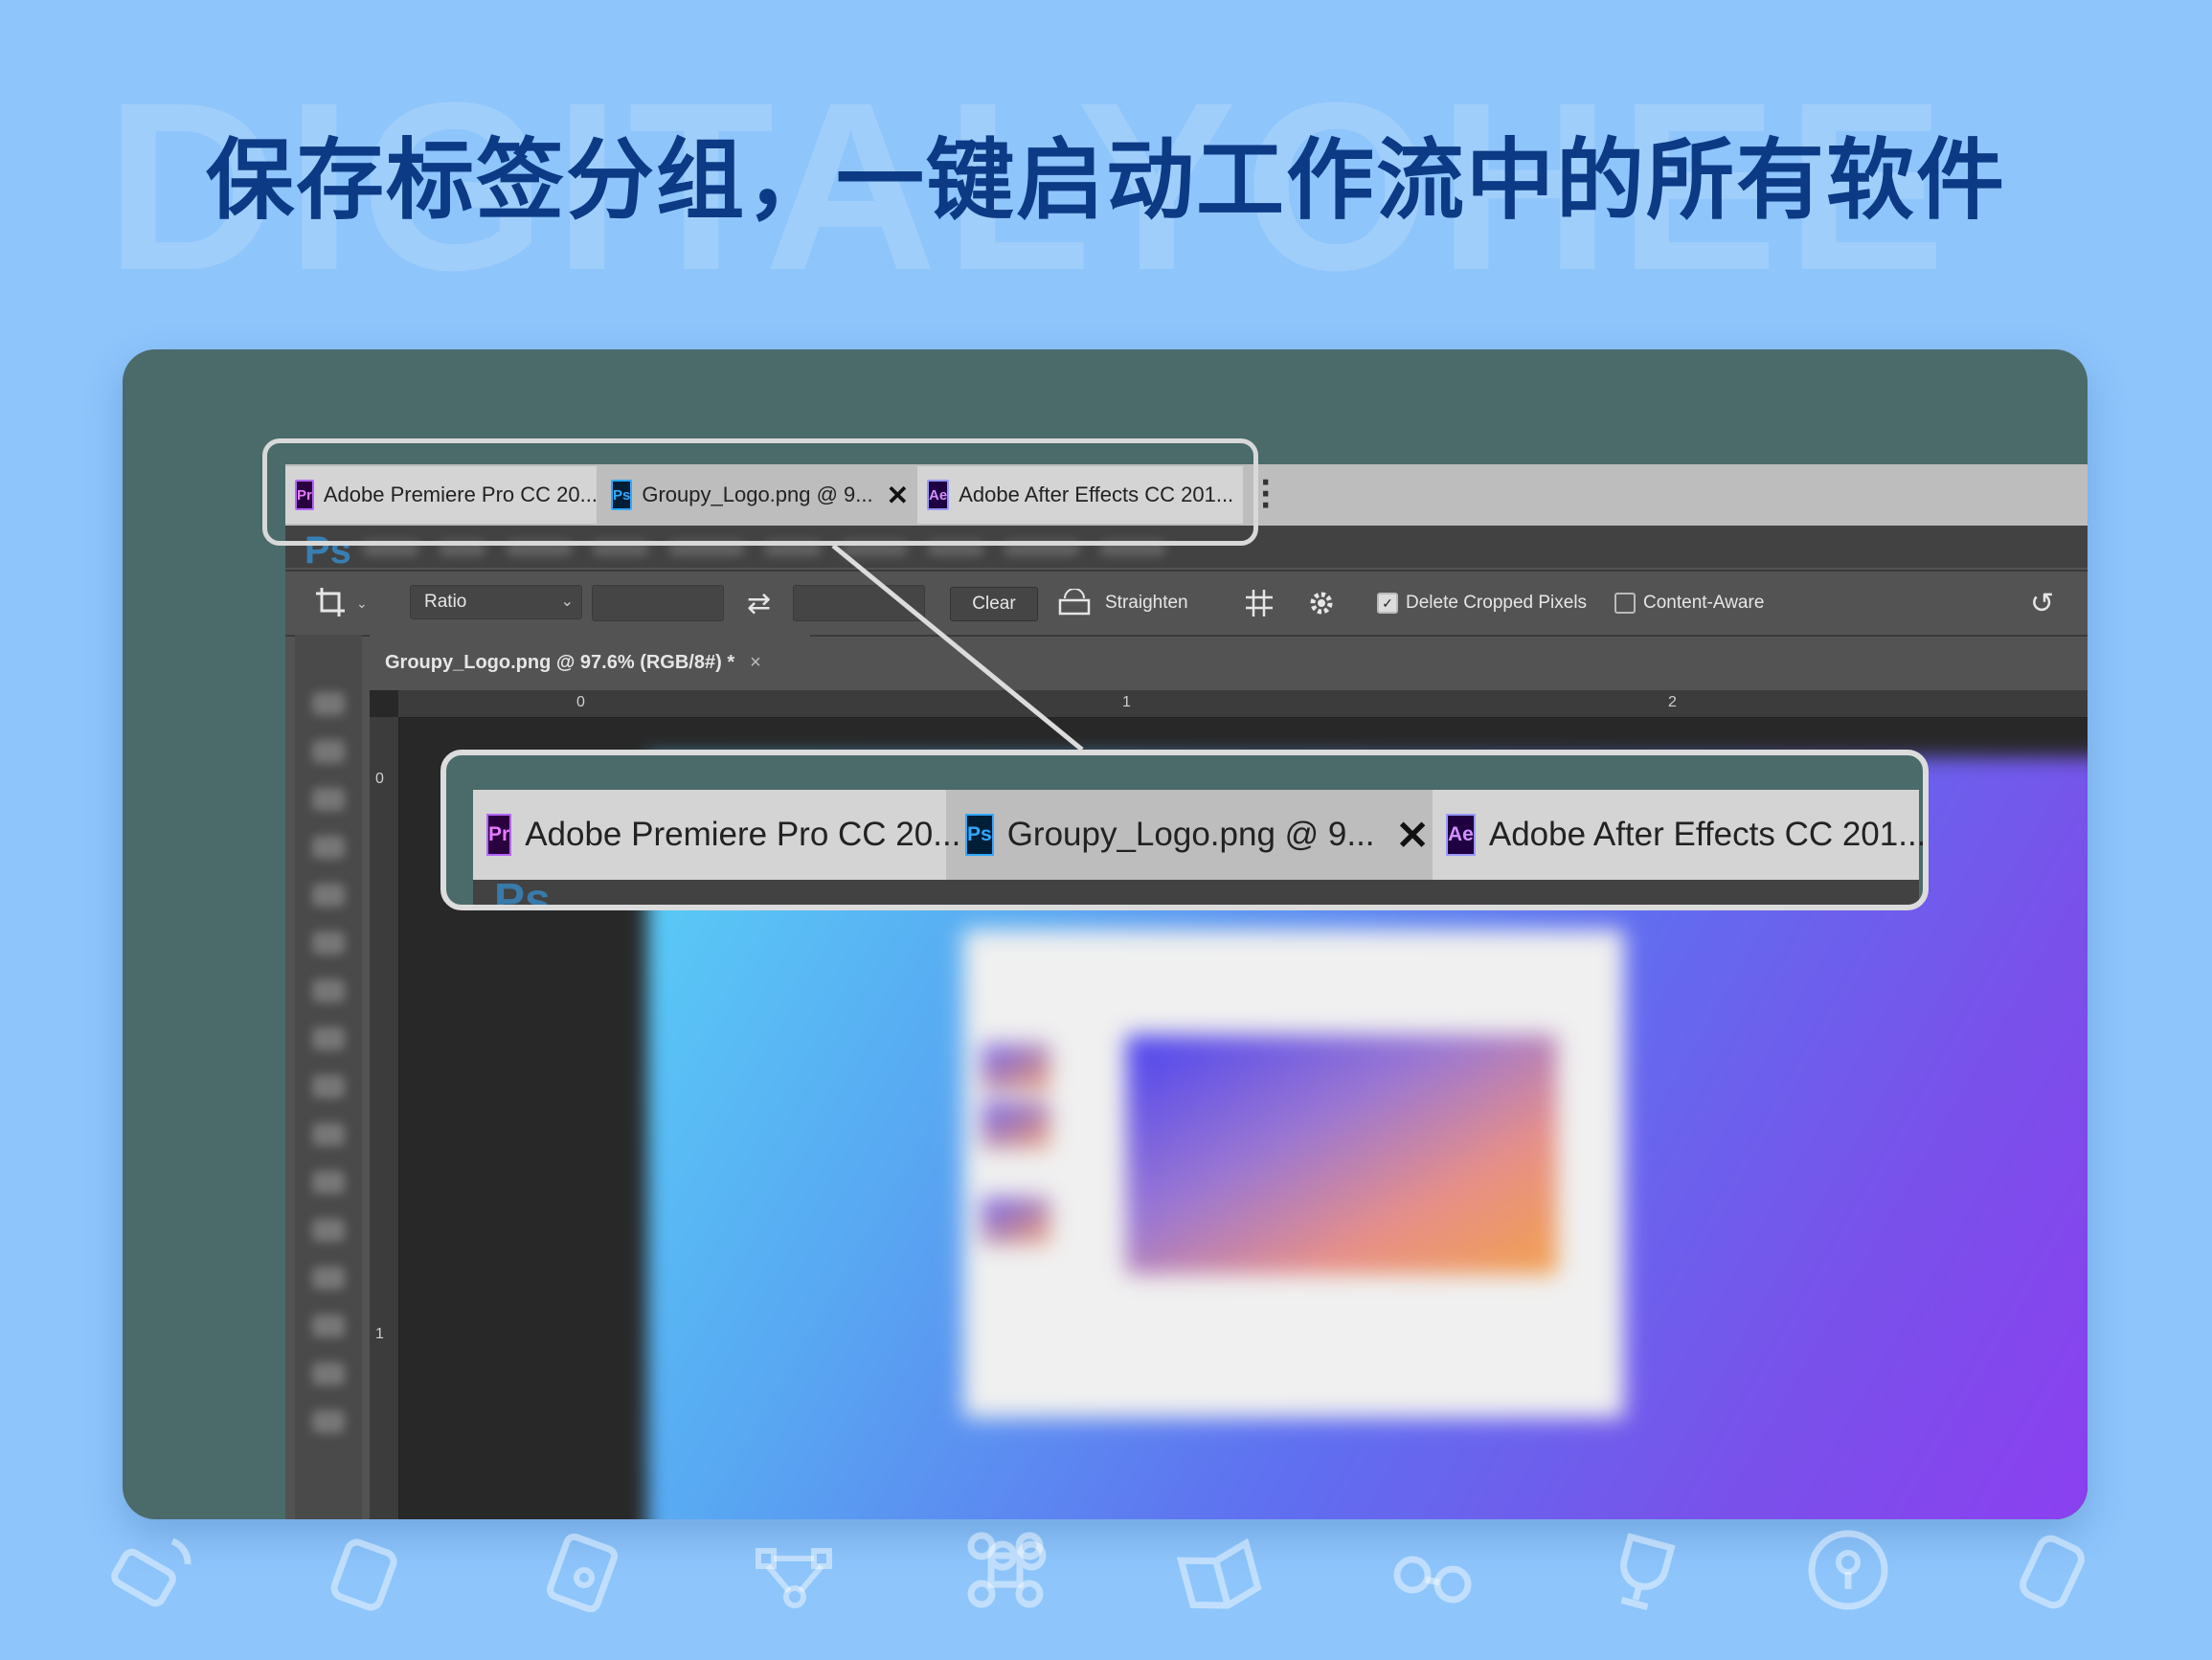 The image size is (2212, 1660). I want to click on delete-cropped-label: Delete Cropped Pixels, so click(1497, 603).